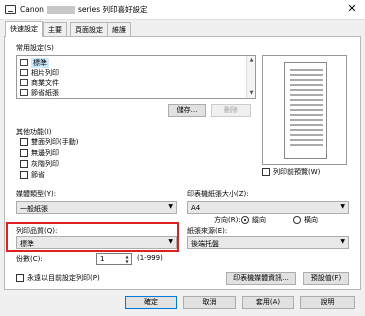 This screenshot has width=365, height=316. I want to click on media-type-value: 一般紙張, so click(34, 209).